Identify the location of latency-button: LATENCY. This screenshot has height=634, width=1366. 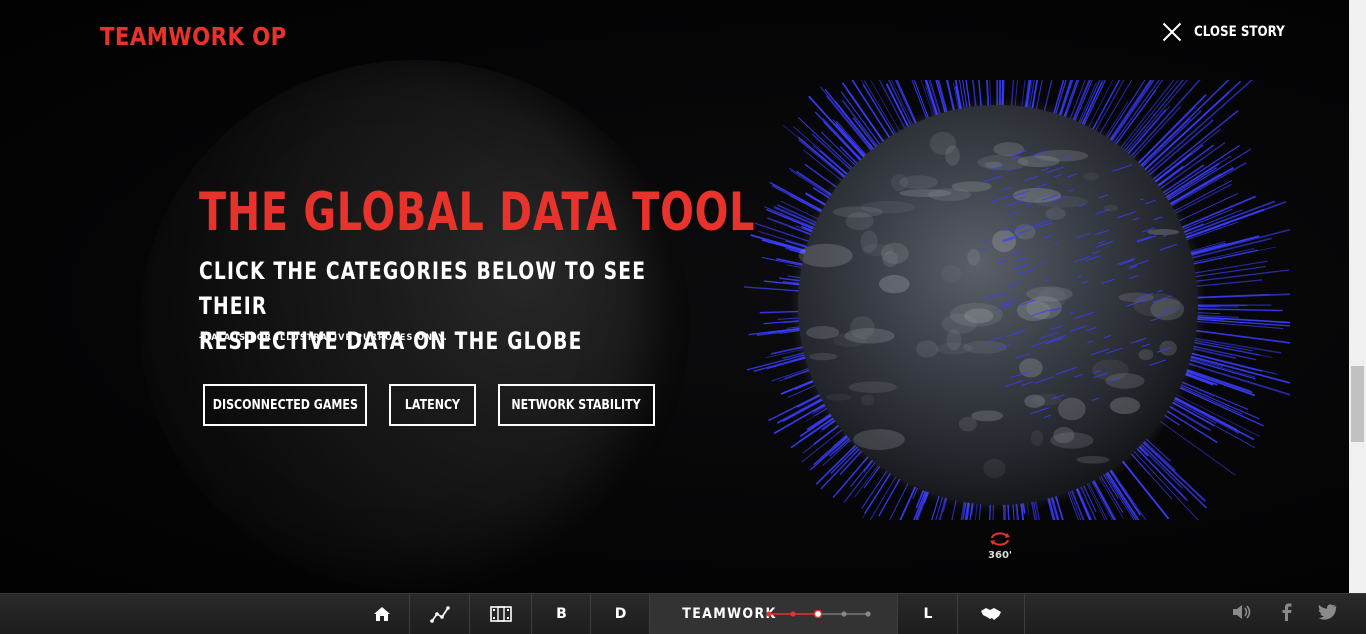
(432, 405).